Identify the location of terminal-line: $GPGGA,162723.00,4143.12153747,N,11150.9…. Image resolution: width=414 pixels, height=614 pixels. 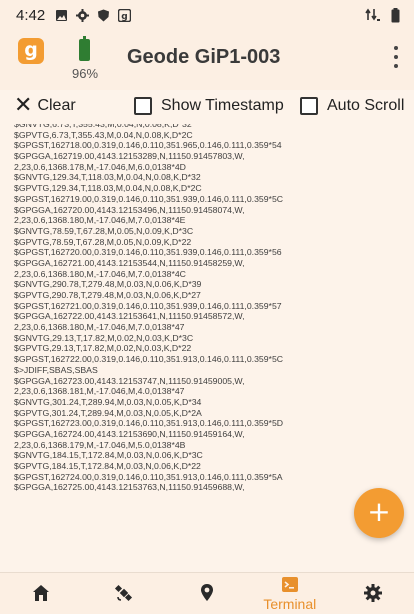
(129, 380).